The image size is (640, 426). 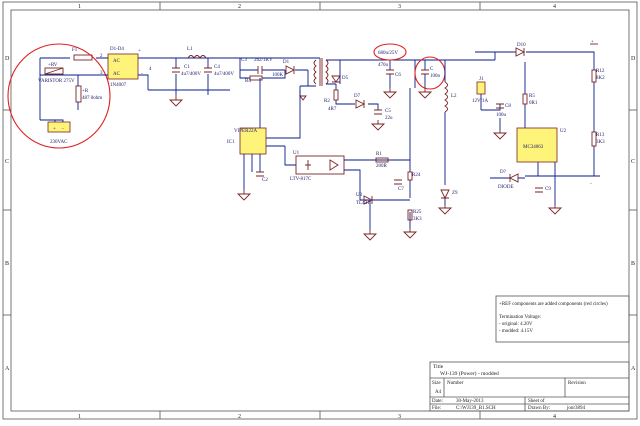 What do you see at coordinates (508, 106) in the screenshot?
I see `c8-label: C8` at bounding box center [508, 106].